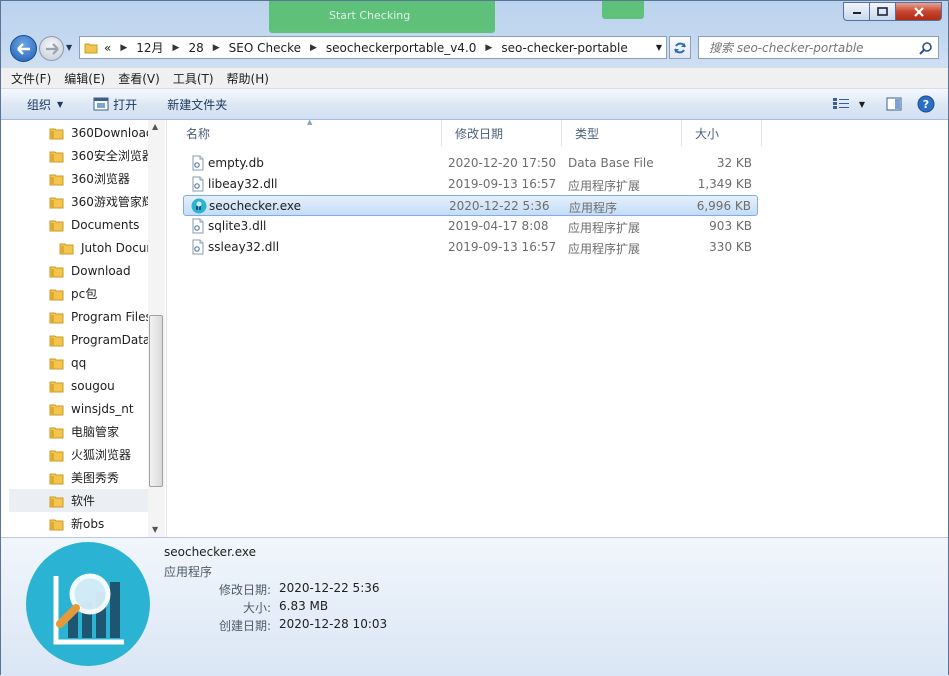 Image resolution: width=949 pixels, height=676 pixels. Describe the element at coordinates (926, 104) in the screenshot. I see `help-button: ?` at that location.